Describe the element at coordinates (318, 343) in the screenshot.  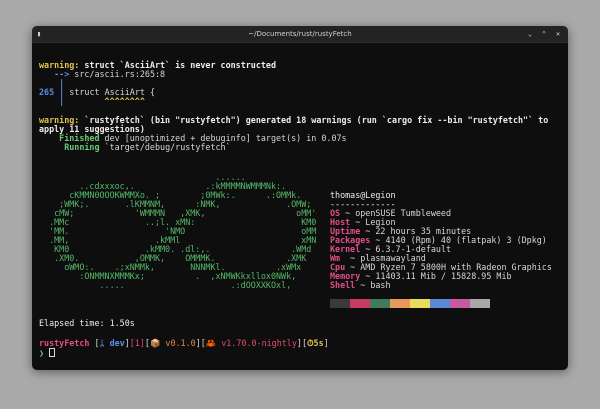
I see `command-duration: 5s` at that location.